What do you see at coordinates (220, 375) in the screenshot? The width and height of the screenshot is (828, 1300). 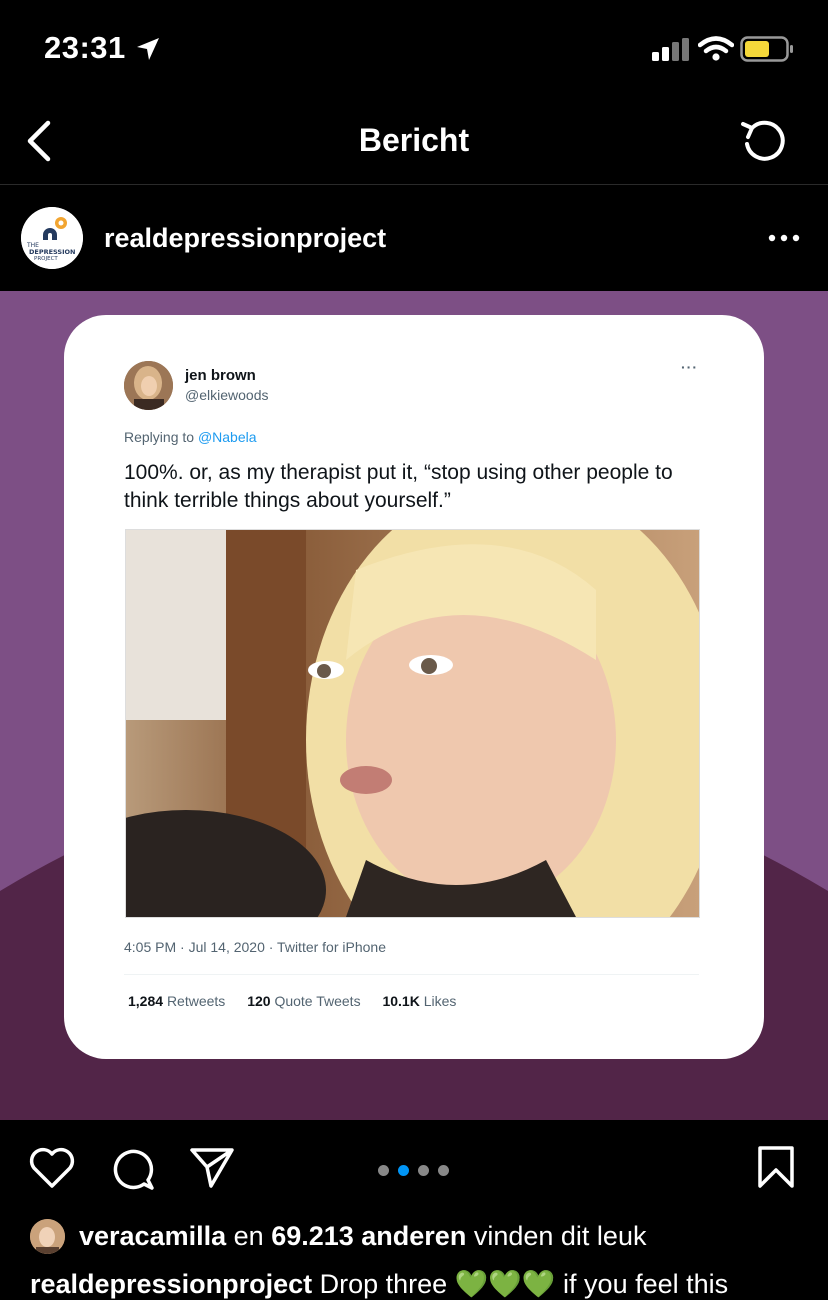 I see `tweet-author-name: jen brown` at bounding box center [220, 375].